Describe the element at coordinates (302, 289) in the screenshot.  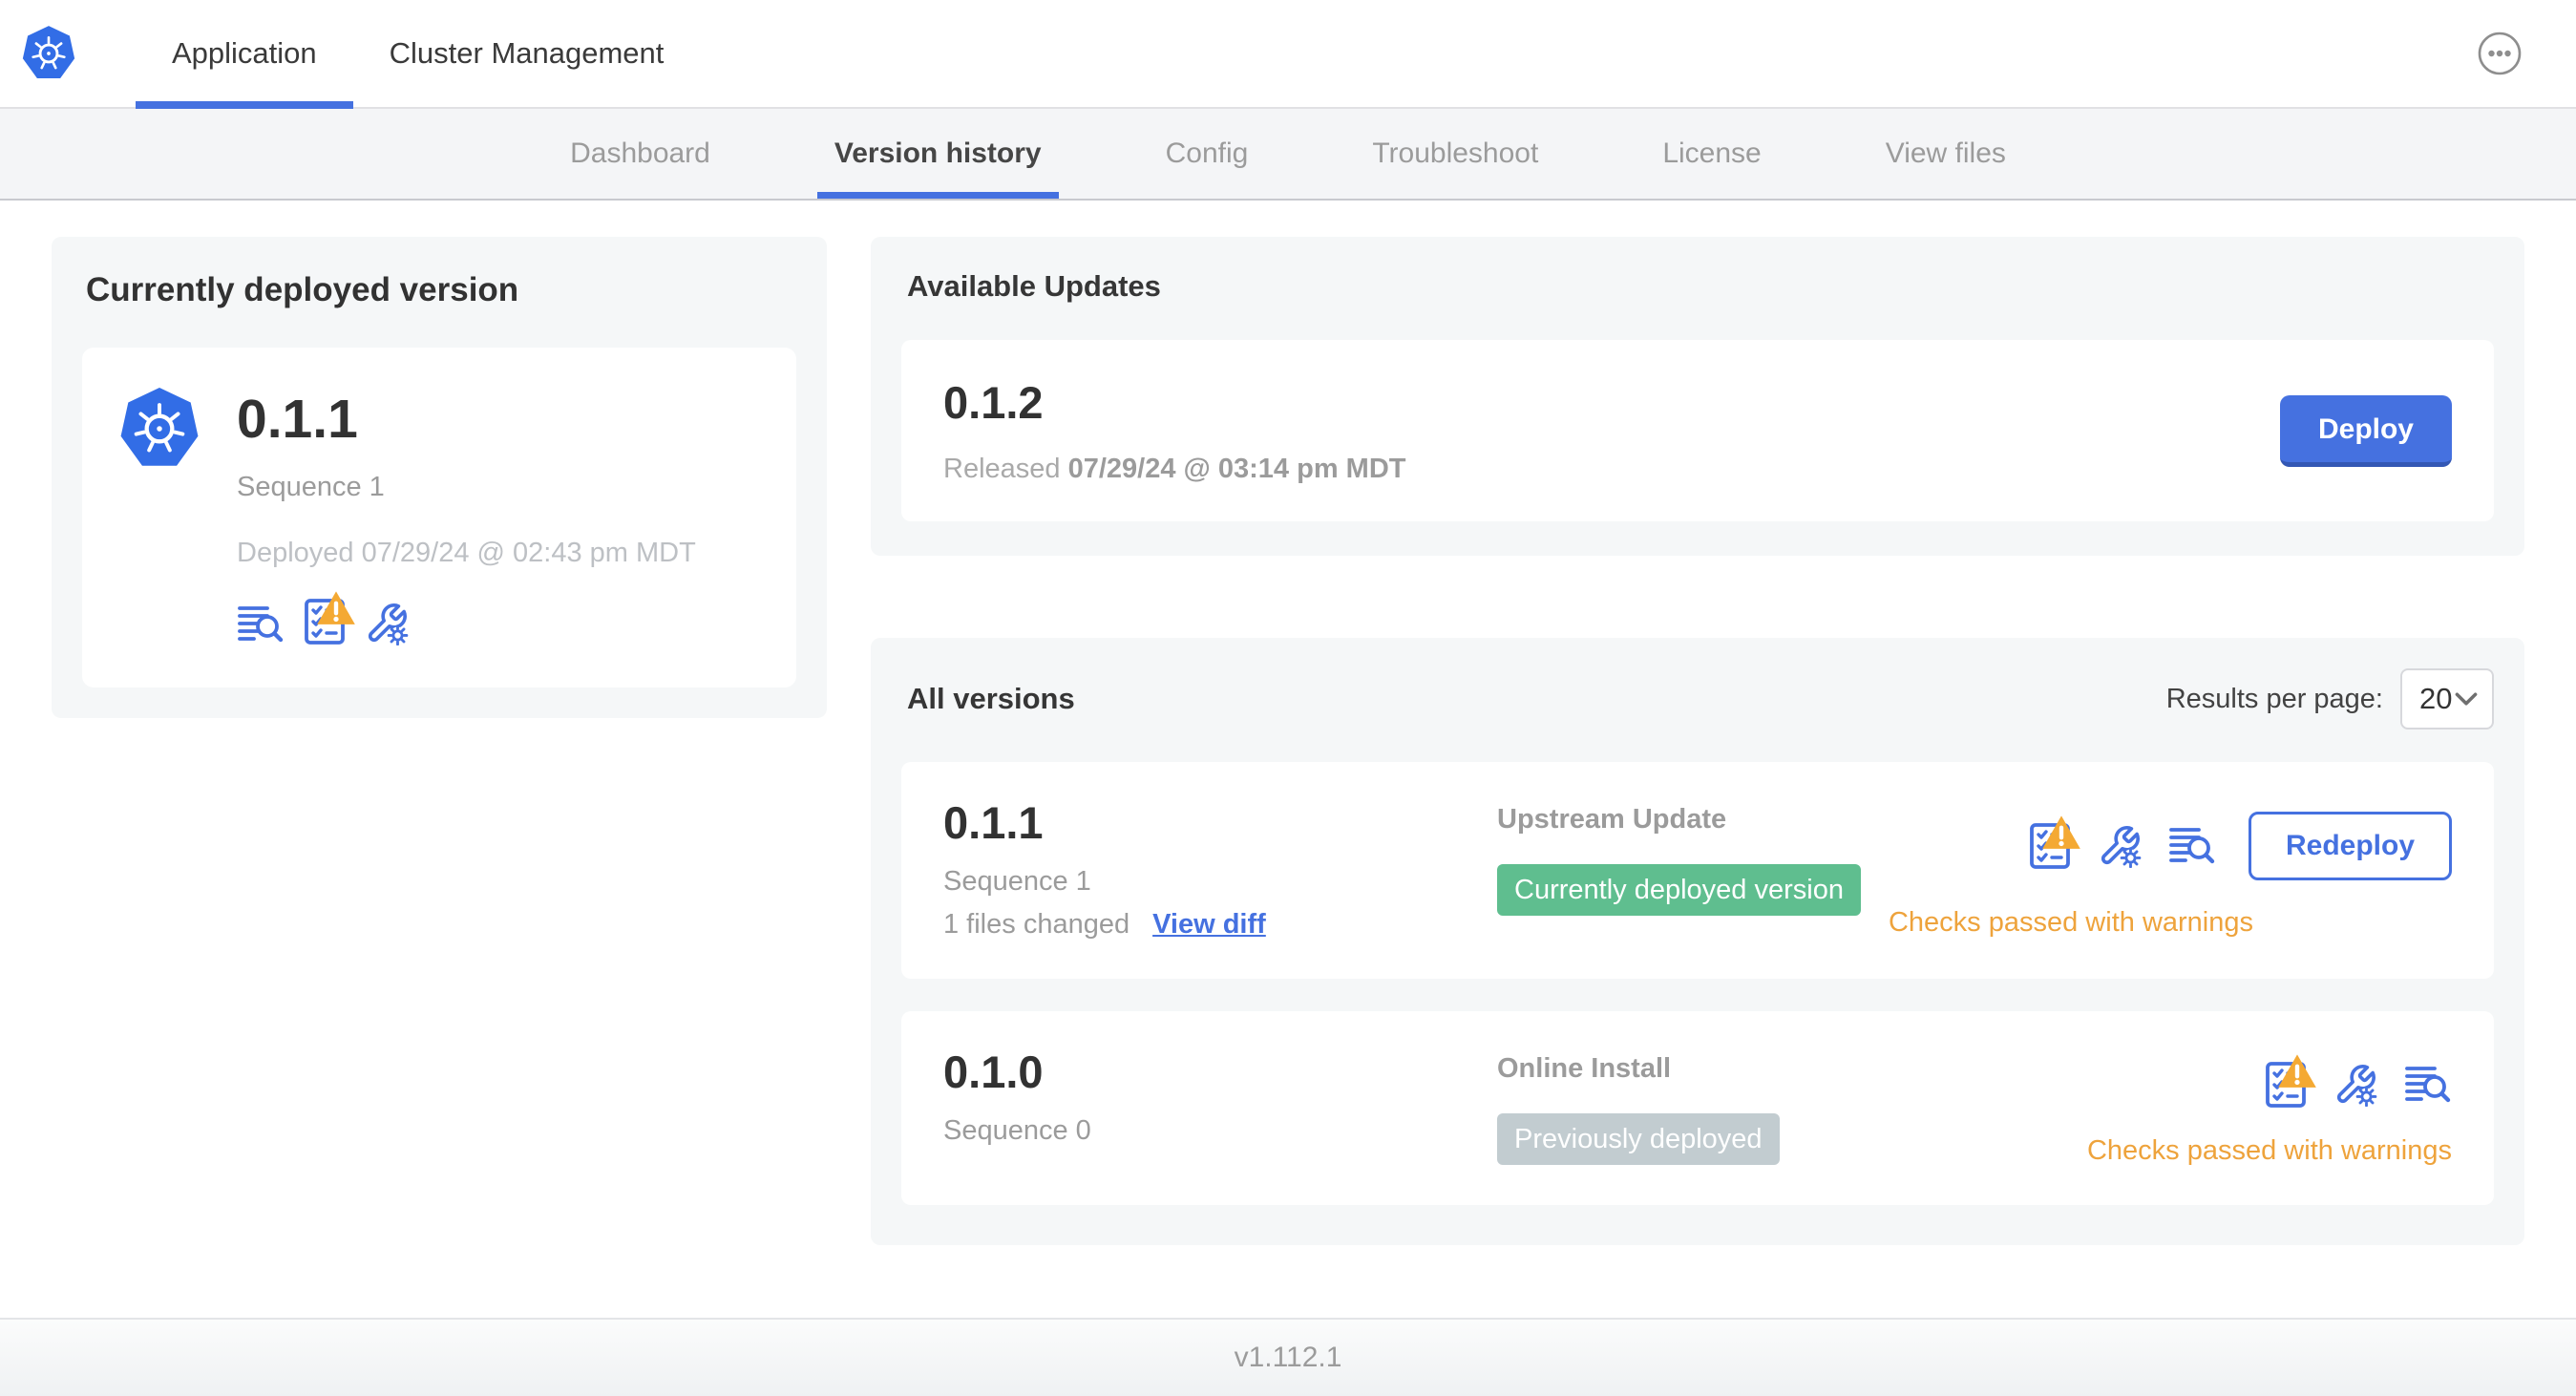
I see `deployed-panel-title: Currently deployed version` at that location.